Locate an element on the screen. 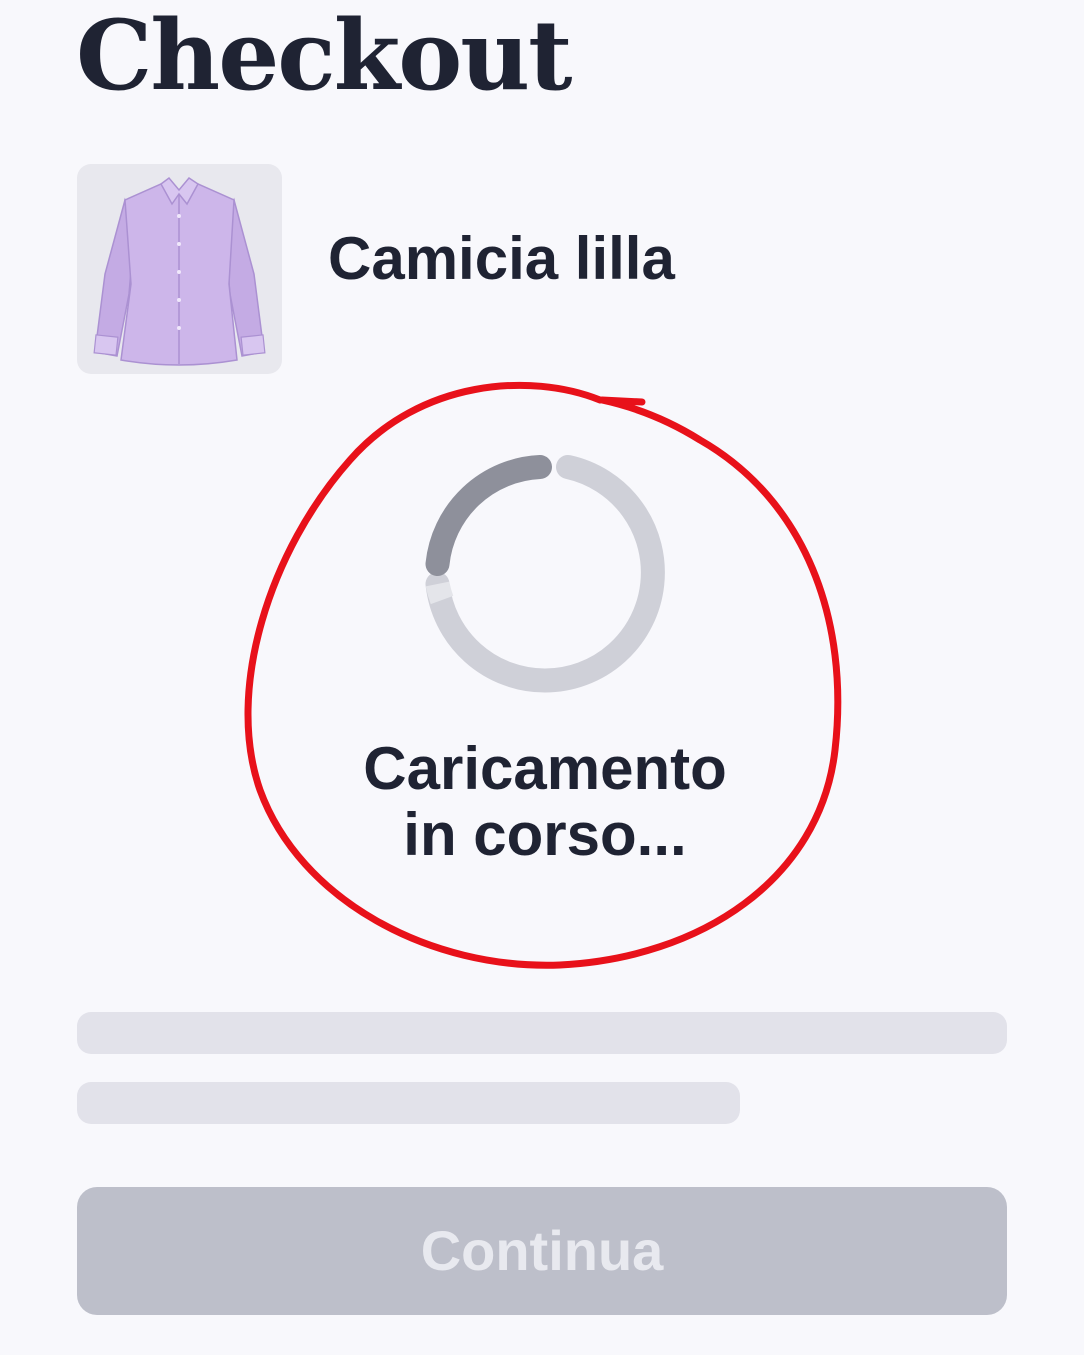 The image size is (1084, 1355). shirt-image-icon is located at coordinates (179, 271).